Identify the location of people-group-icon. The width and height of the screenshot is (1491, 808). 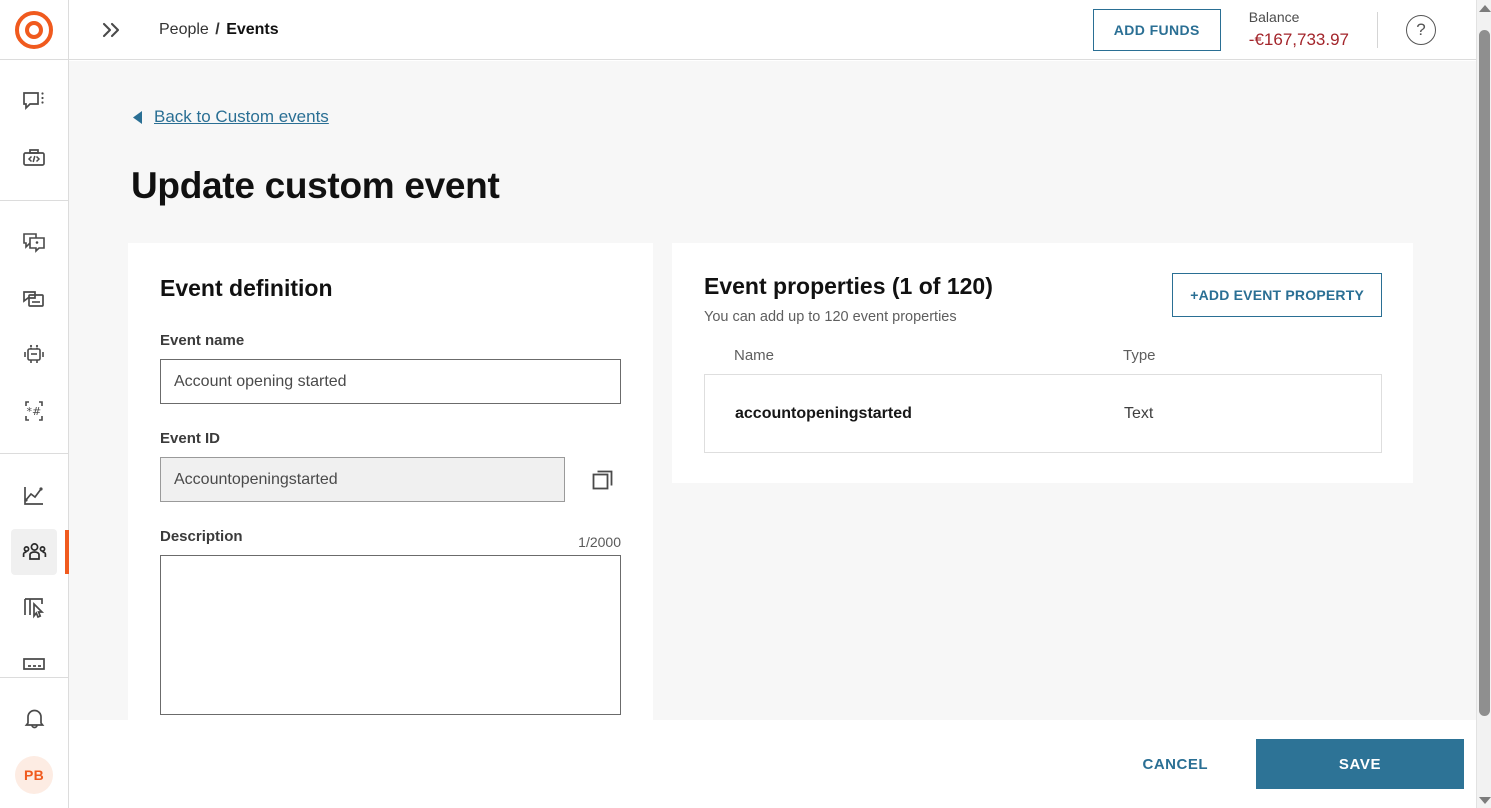
(34, 552).